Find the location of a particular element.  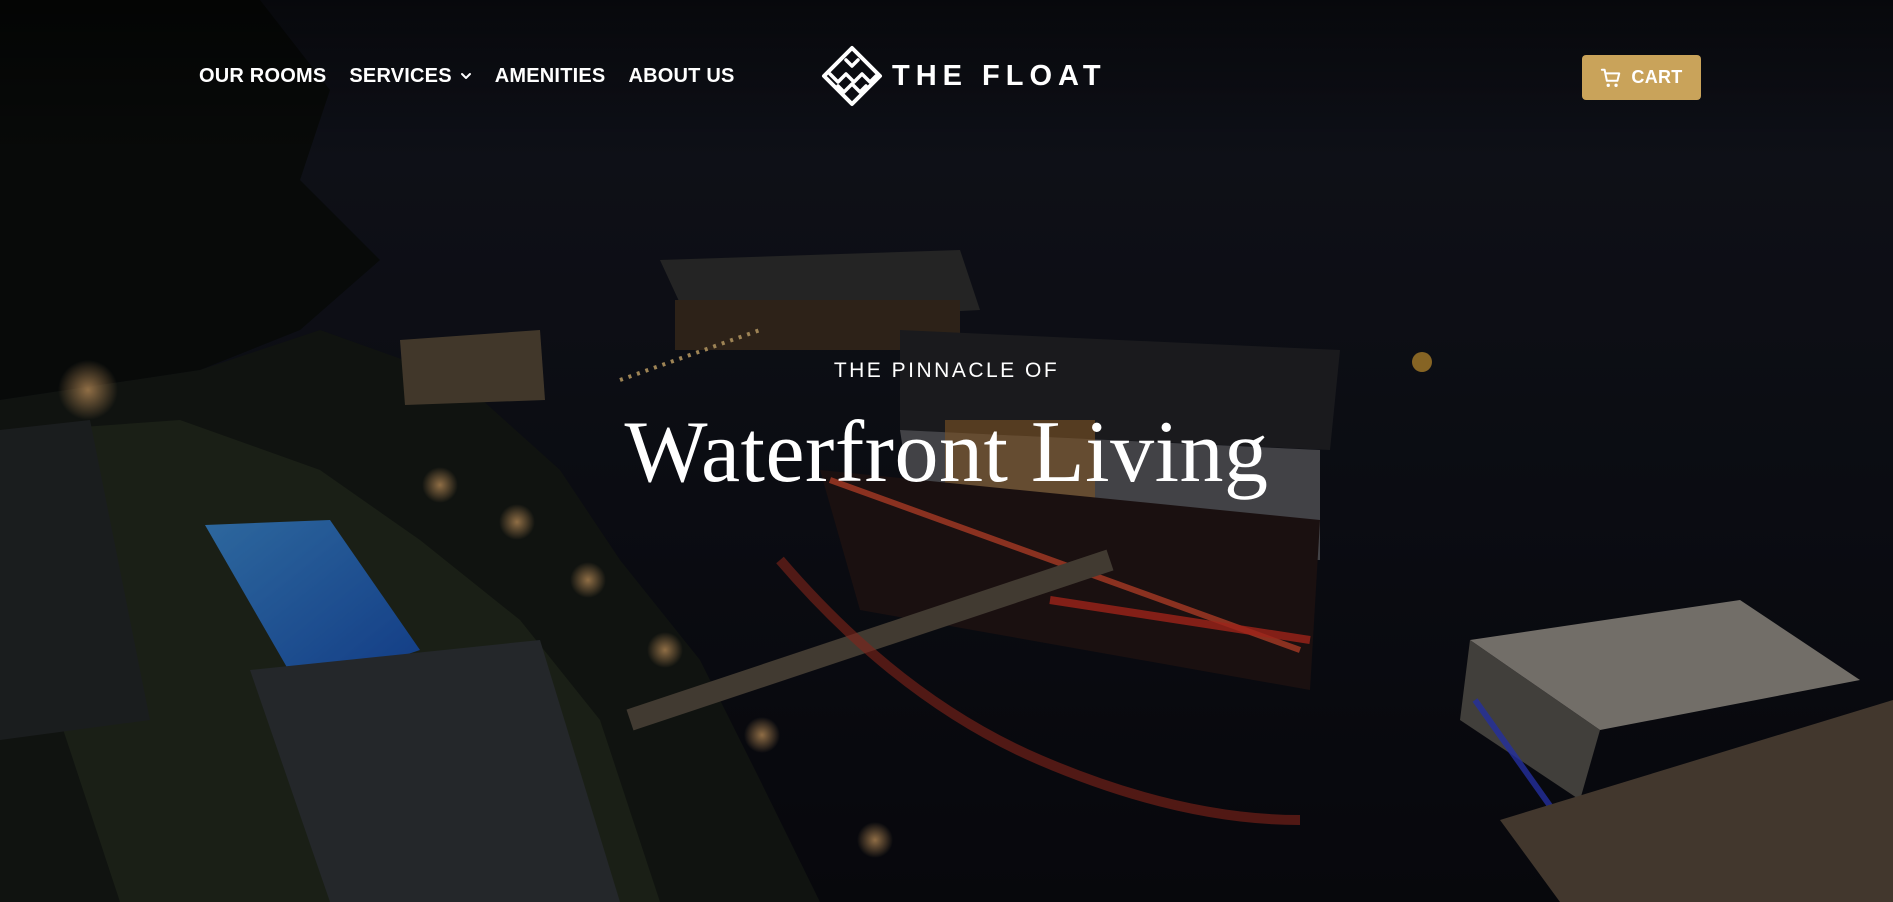

site-logo: THE FLOAT is located at coordinates (963, 76).